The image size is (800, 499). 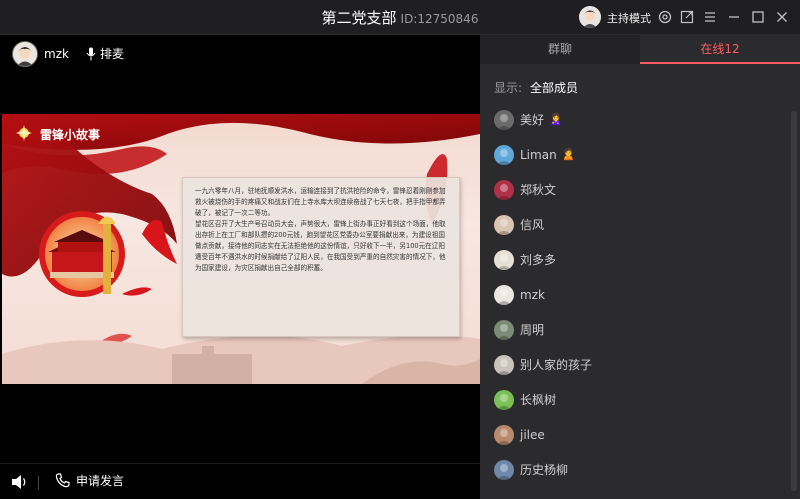 What do you see at coordinates (734, 17) in the screenshot?
I see `minimize-icon` at bounding box center [734, 17].